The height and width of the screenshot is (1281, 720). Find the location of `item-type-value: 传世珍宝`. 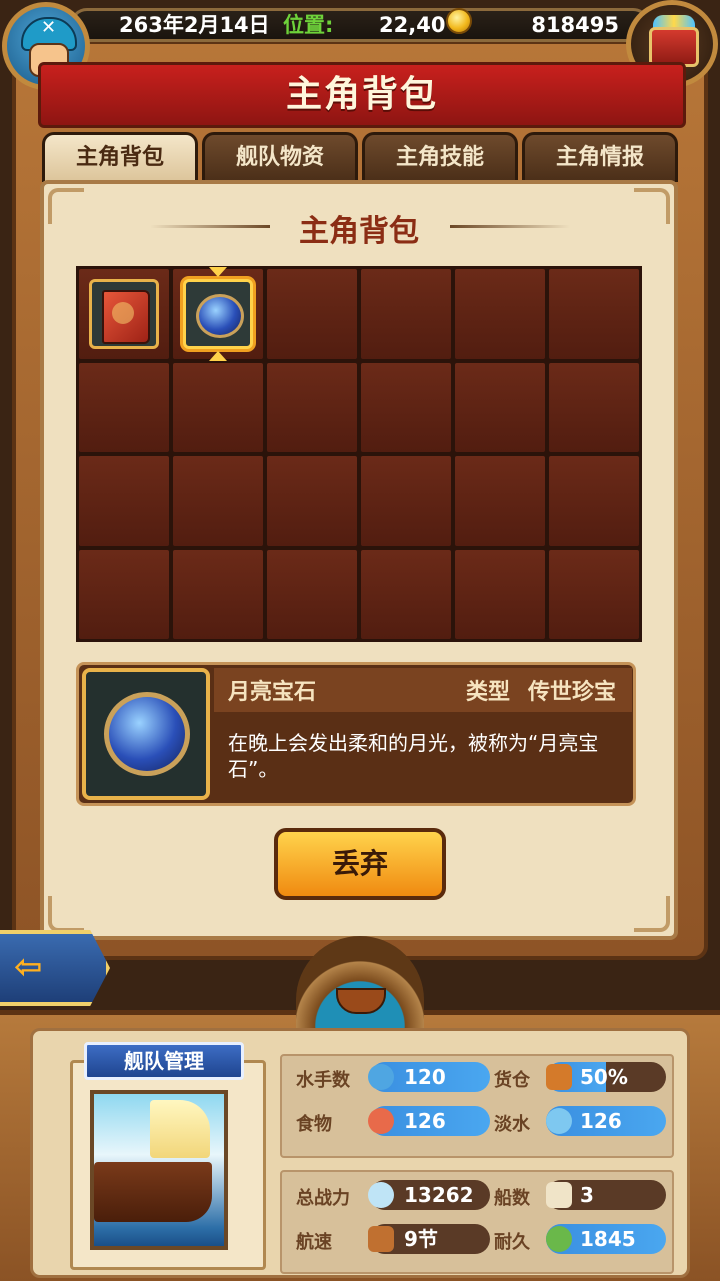

item-type-value: 传世珍宝 is located at coordinates (572, 692).